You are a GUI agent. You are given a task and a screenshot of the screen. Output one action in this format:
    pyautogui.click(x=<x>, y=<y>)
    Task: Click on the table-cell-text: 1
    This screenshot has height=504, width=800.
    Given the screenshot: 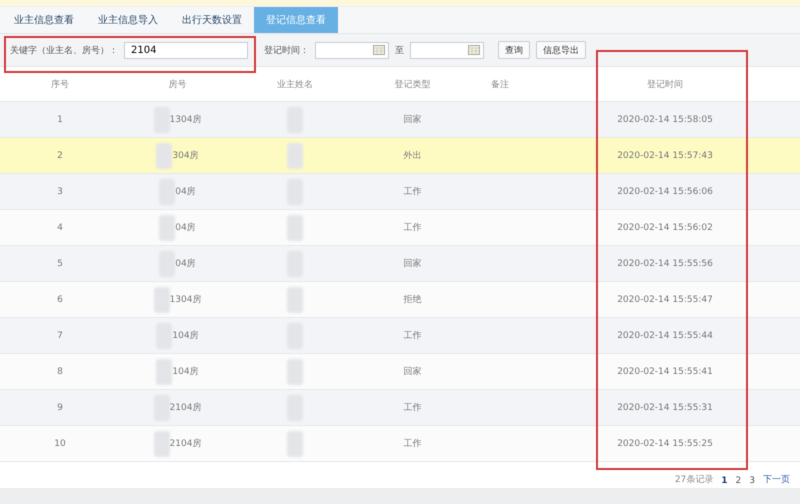 What is the action you would take?
    pyautogui.click(x=60, y=120)
    